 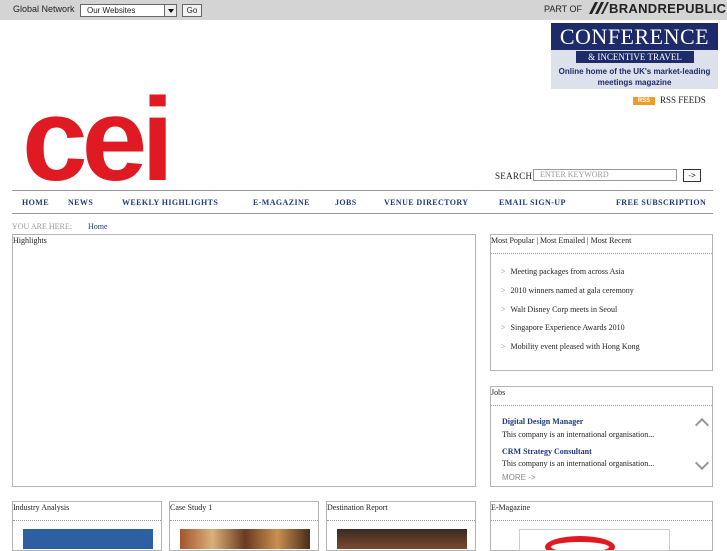 I want to click on brandrepublic-logo: BRANDREPUBLIC, so click(x=656, y=8).